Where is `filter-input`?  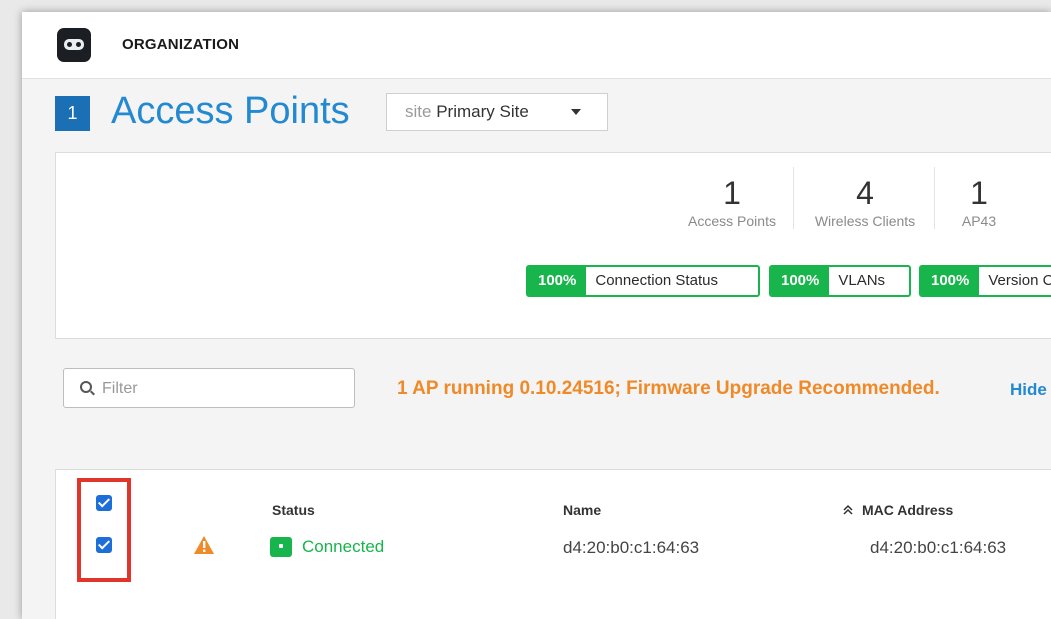 filter-input is located at coordinates (222, 389).